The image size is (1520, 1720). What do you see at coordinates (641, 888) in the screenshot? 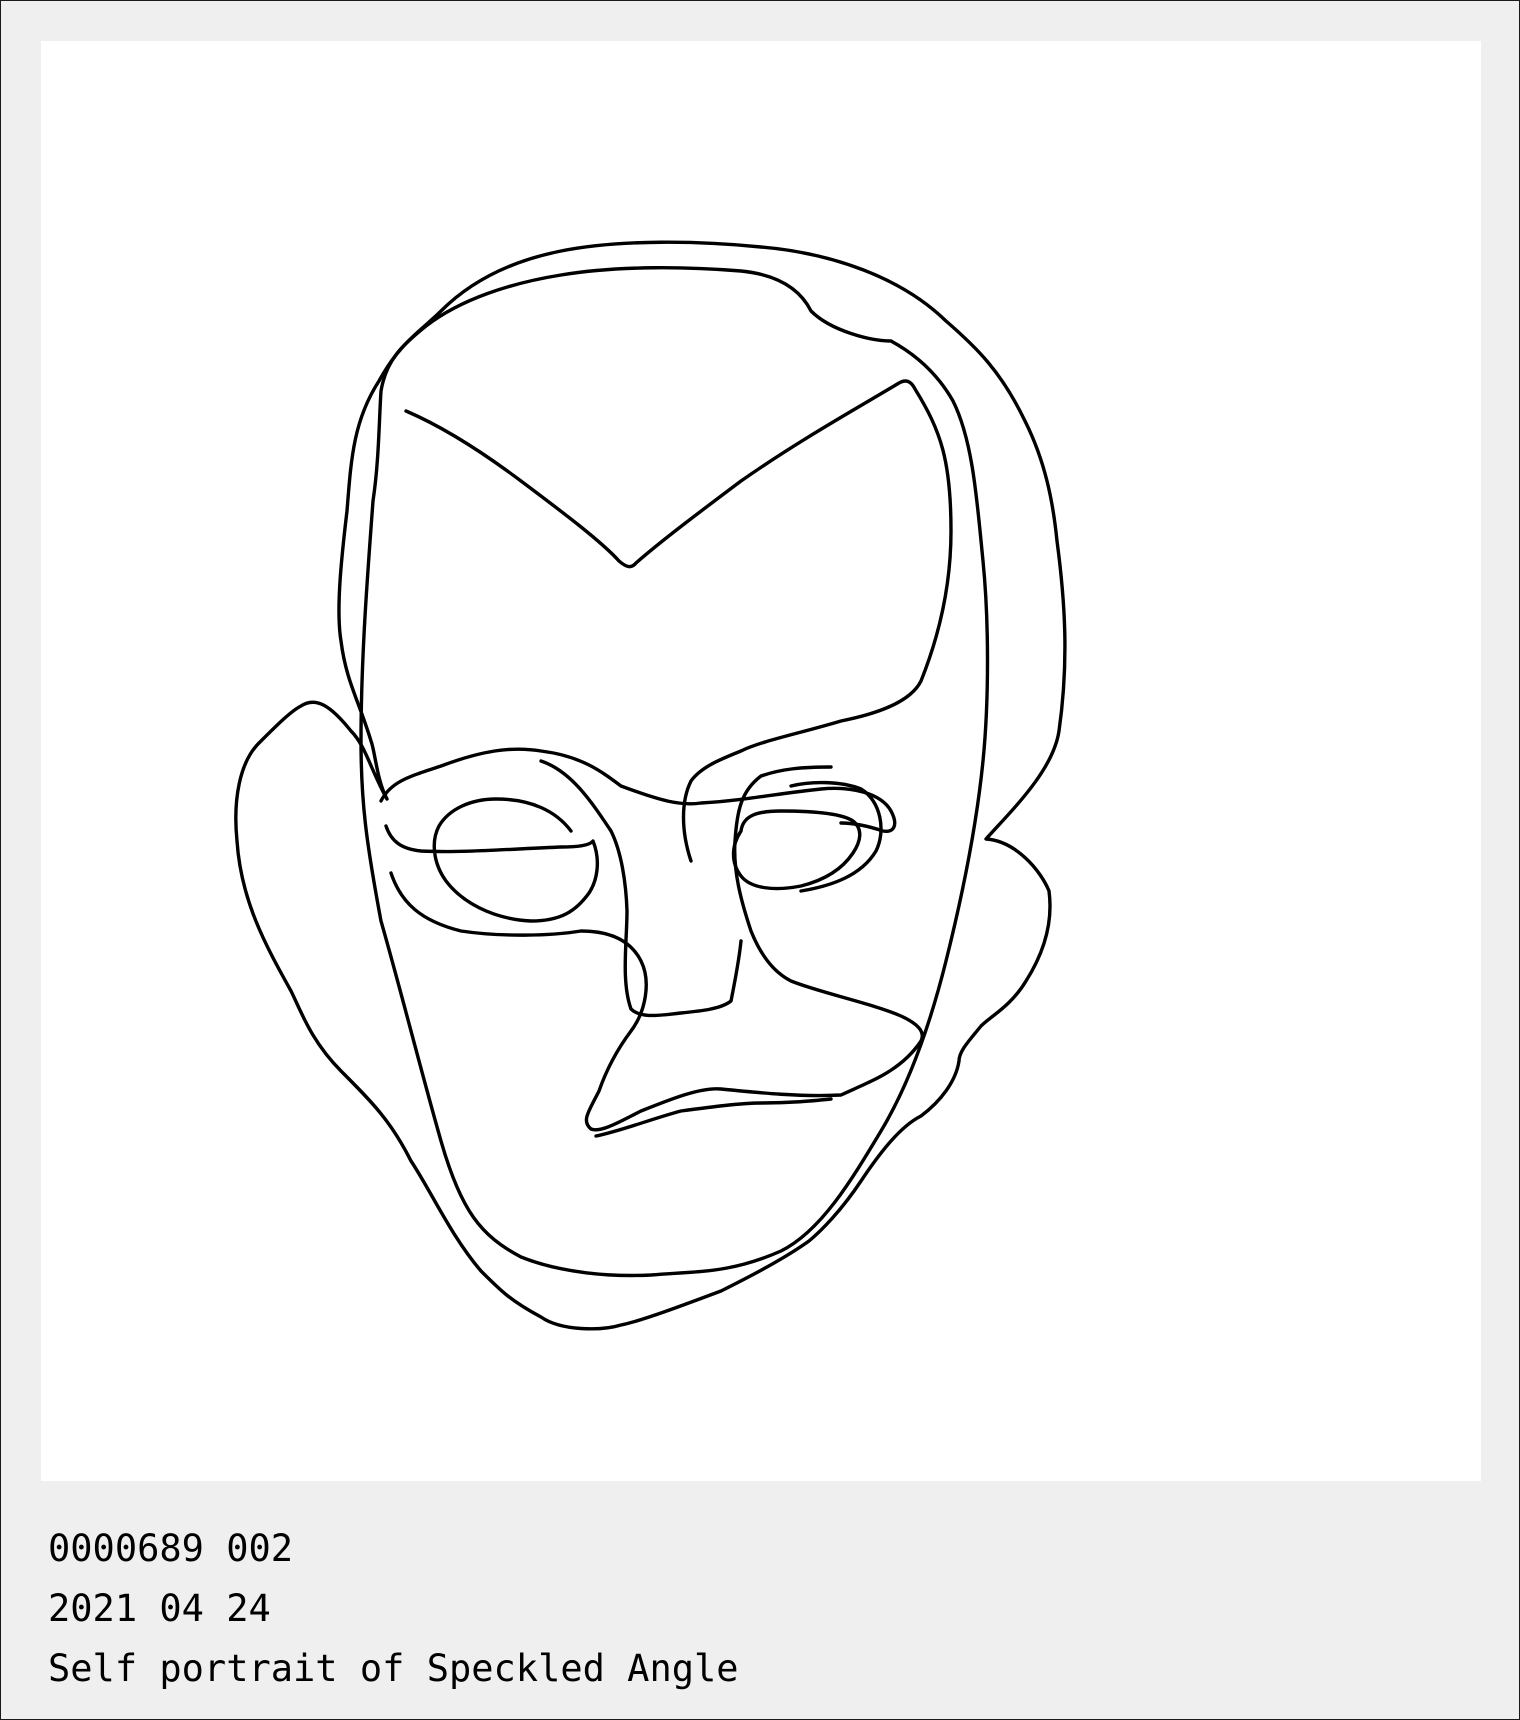
I see `nose` at bounding box center [641, 888].